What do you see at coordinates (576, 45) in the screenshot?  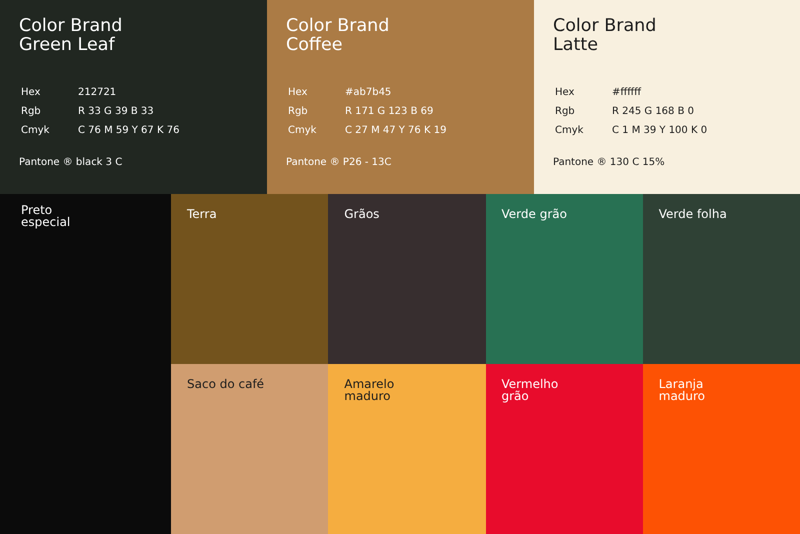 I see `color-name: Latte` at bounding box center [576, 45].